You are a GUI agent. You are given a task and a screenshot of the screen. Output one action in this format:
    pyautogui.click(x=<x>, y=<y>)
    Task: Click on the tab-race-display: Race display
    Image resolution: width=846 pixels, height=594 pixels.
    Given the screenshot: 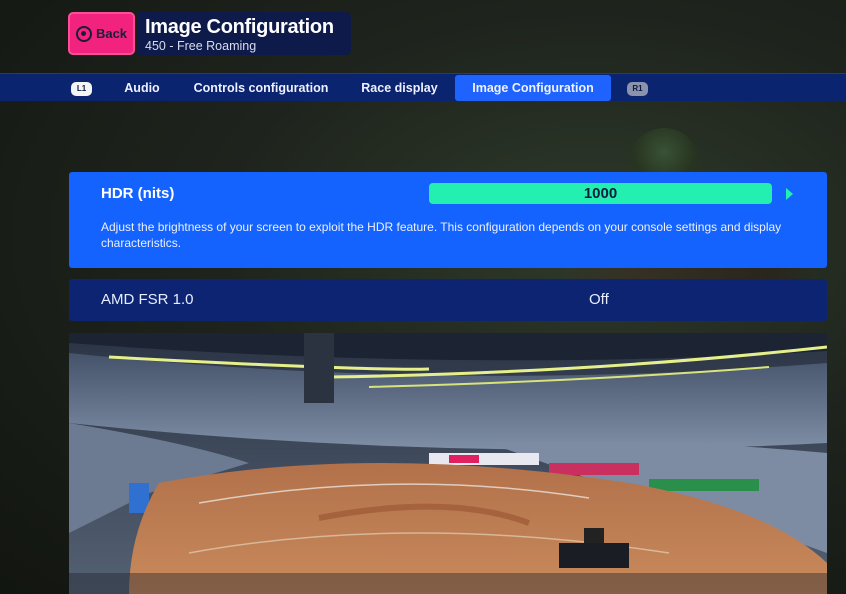 What is the action you would take?
    pyautogui.click(x=399, y=88)
    